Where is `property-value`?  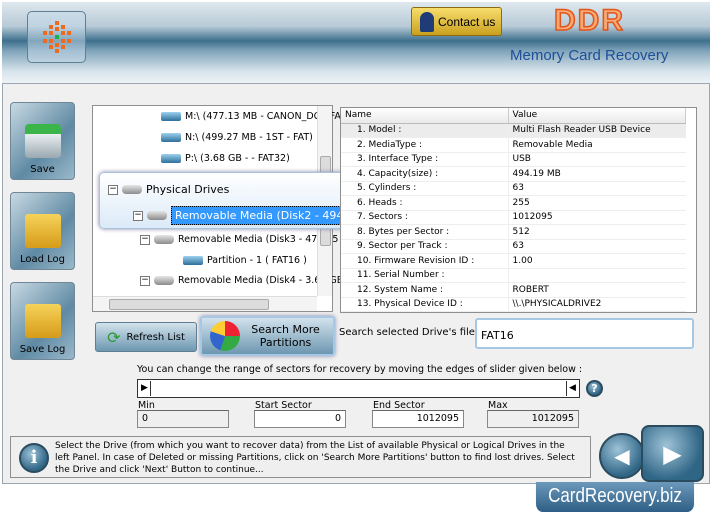 property-value is located at coordinates (597, 275).